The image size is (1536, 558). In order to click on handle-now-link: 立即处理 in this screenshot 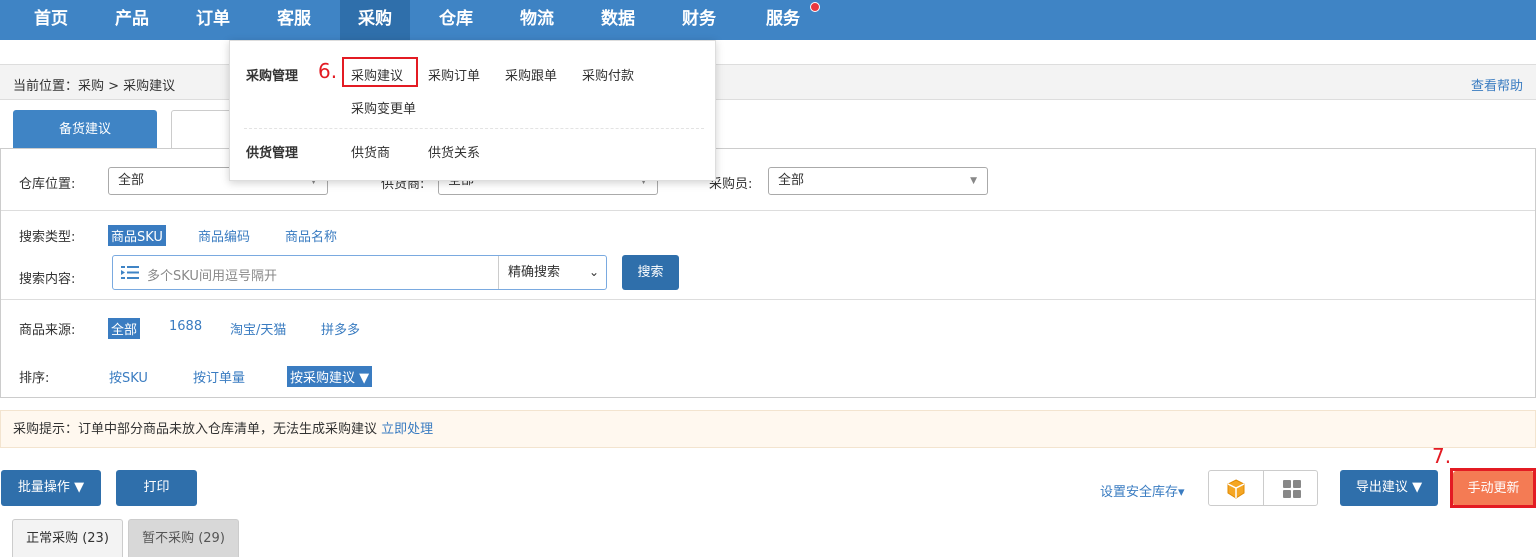, I will do `click(407, 429)`.